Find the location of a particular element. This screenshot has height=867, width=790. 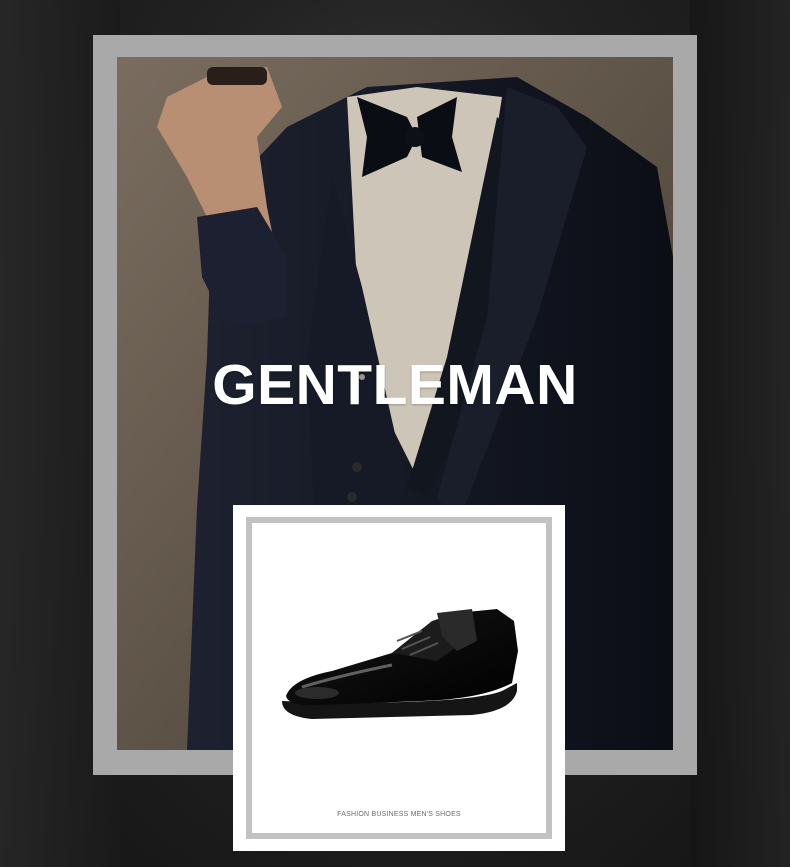

shoe-image is located at coordinates (400, 664).